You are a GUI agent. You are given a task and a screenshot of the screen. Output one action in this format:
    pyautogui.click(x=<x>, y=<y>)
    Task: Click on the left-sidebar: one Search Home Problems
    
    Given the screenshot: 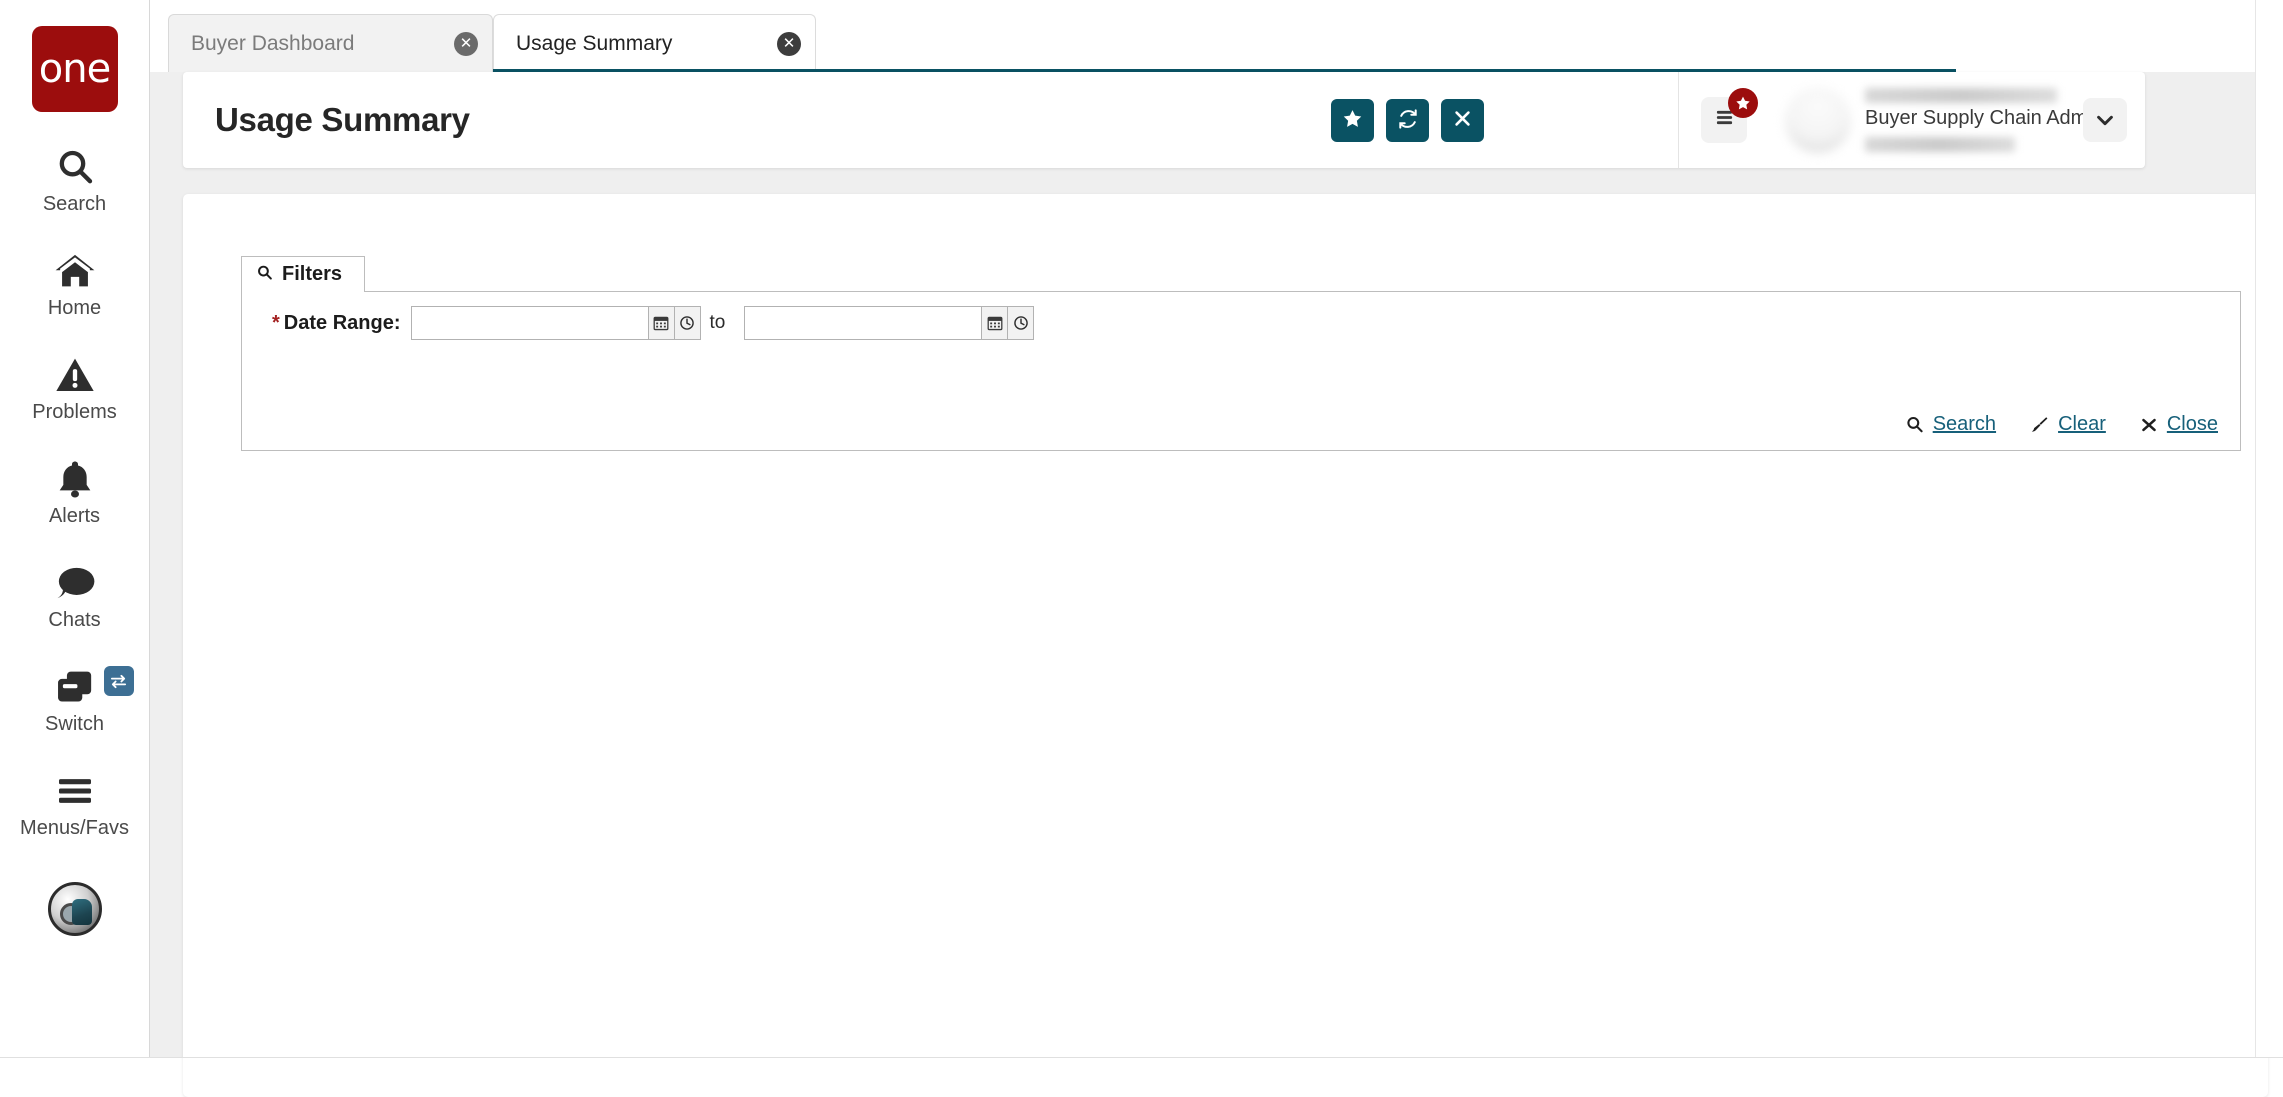 What is the action you would take?
    pyautogui.click(x=75, y=529)
    